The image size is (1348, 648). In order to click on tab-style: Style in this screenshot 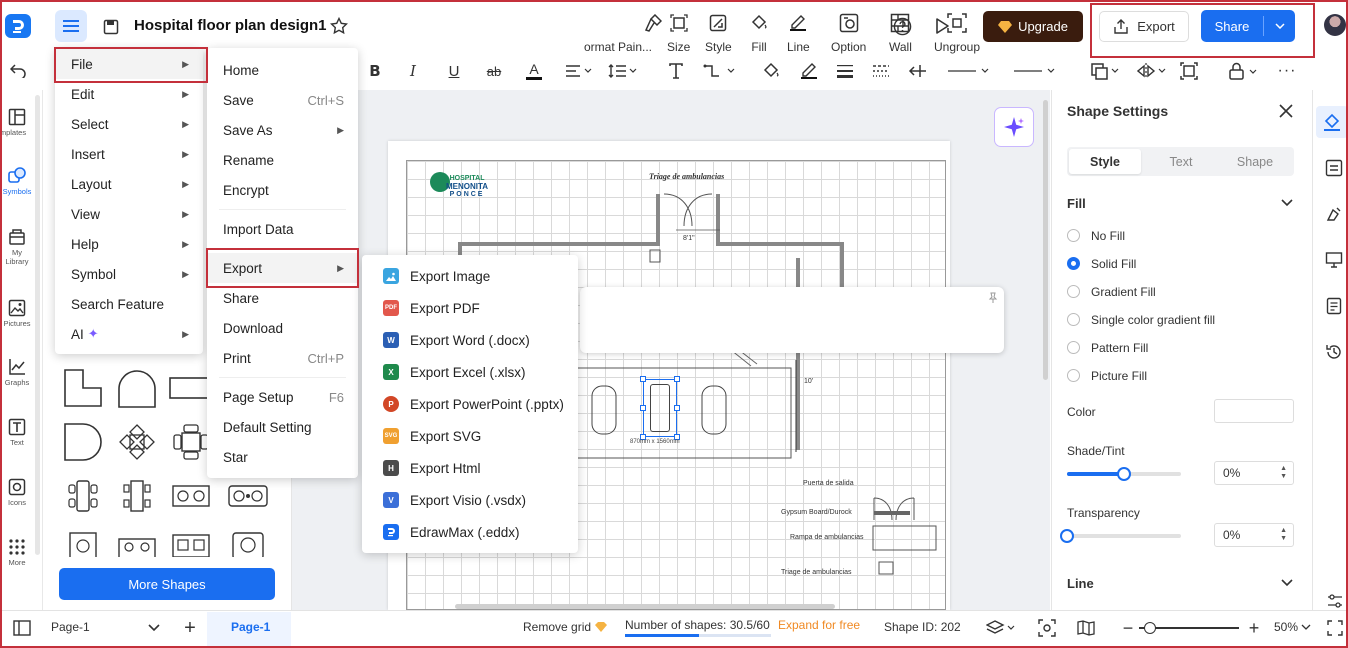, I will do `click(1105, 161)`.